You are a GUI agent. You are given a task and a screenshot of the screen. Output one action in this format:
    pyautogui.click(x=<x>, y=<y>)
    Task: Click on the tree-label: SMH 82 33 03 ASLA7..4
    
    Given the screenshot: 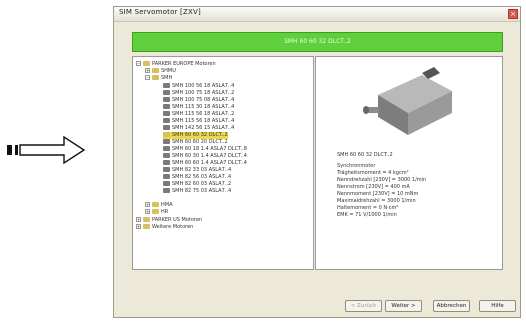 What is the action you would take?
    pyautogui.click(x=202, y=170)
    